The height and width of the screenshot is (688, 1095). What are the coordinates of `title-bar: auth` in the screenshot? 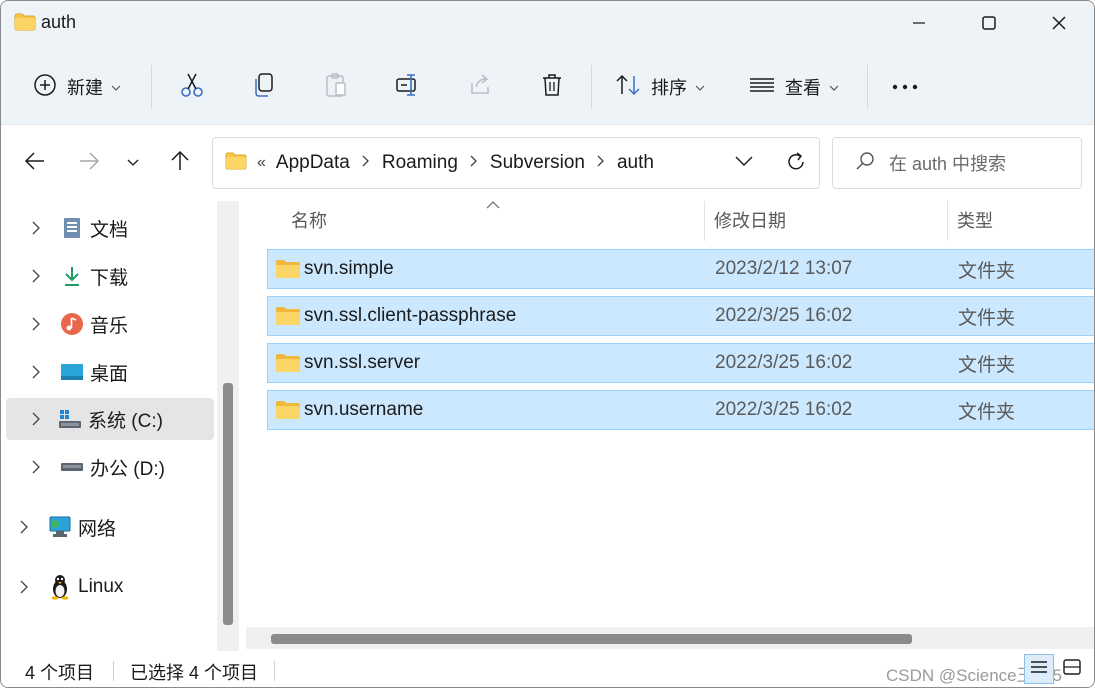 It's located at (547, 23).